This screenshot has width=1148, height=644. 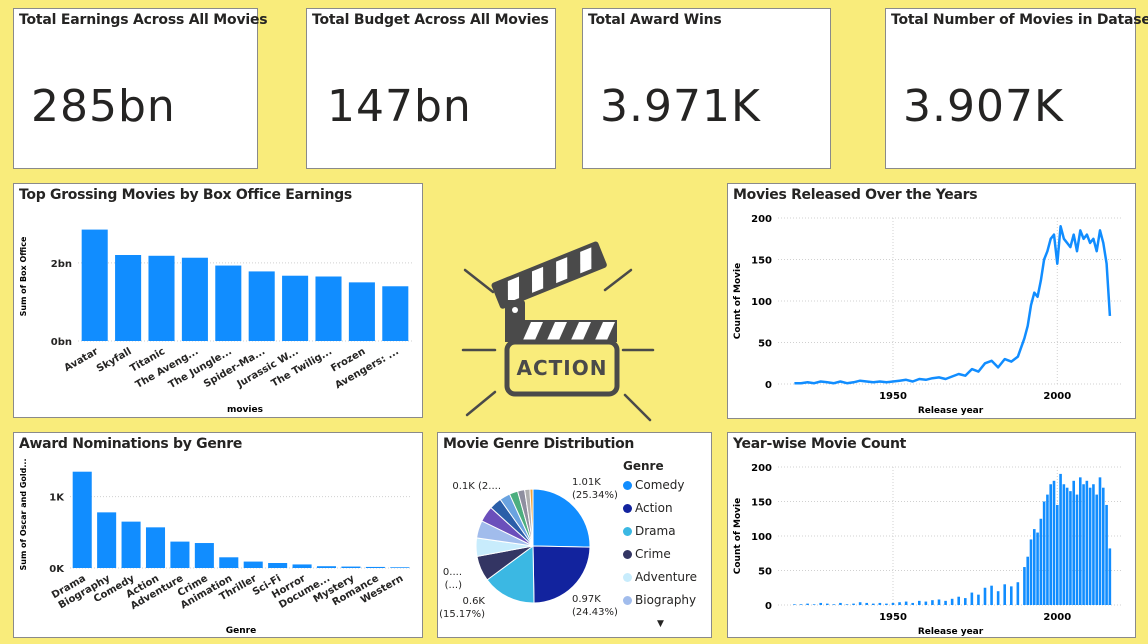 What do you see at coordinates (1057, 617) in the screenshot?
I see `x-tick-label: 2000` at bounding box center [1057, 617].